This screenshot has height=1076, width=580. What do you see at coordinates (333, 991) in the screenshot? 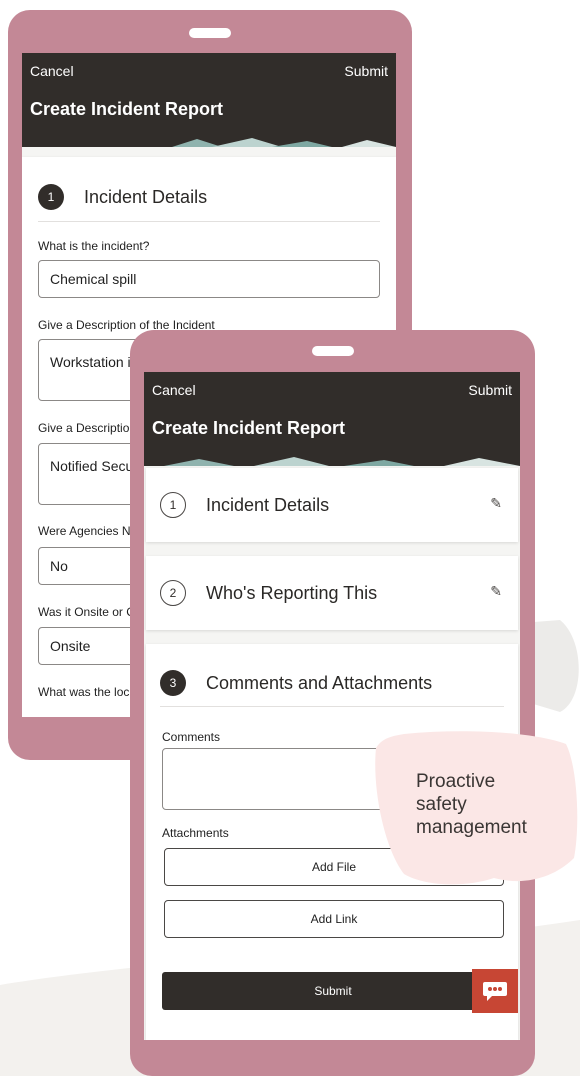
I see `submit-button: Submit` at bounding box center [333, 991].